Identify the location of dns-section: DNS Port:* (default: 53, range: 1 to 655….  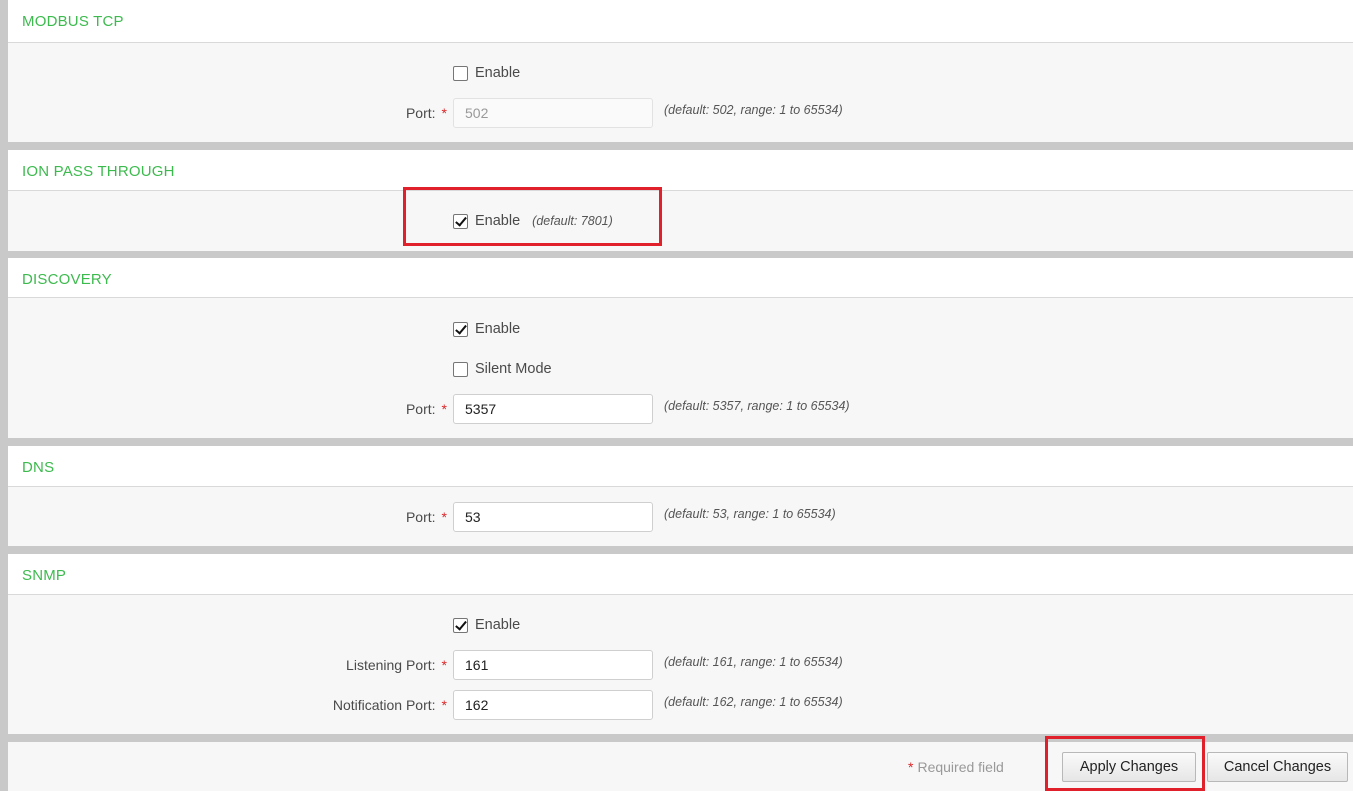
(680, 496).